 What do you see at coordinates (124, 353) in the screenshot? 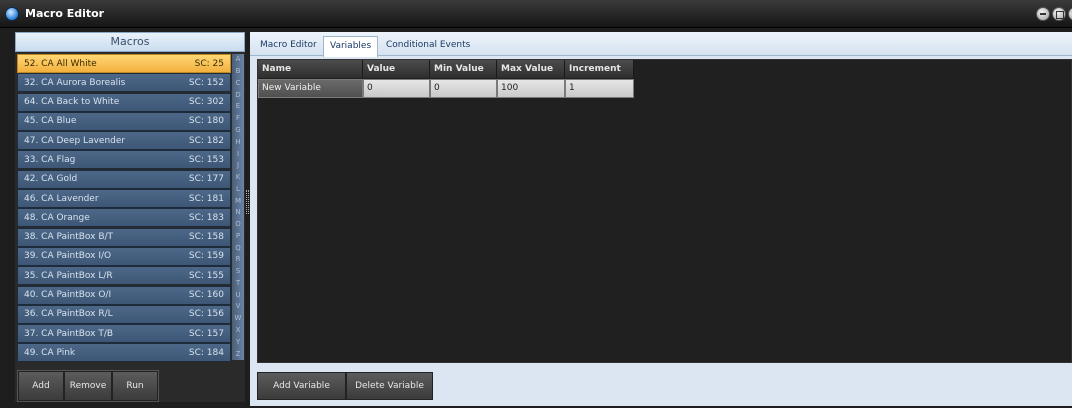
I see `macro-item: 49. CA Pink SC: 184` at bounding box center [124, 353].